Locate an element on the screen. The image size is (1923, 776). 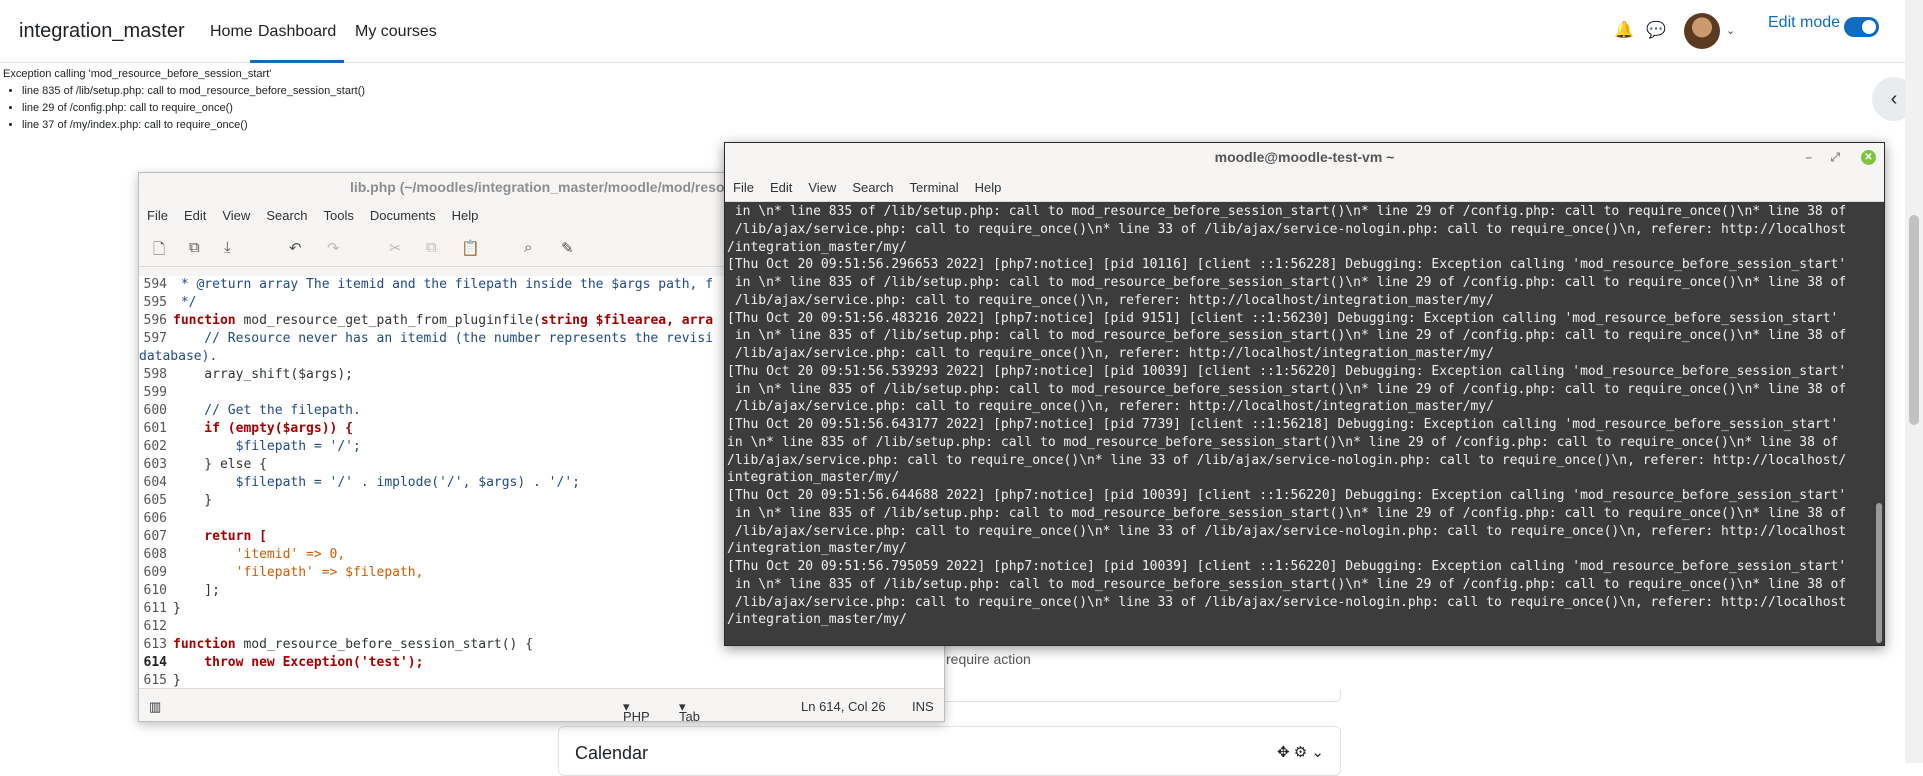
code-line: if (empty($args)) { is located at coordinates (263, 428).